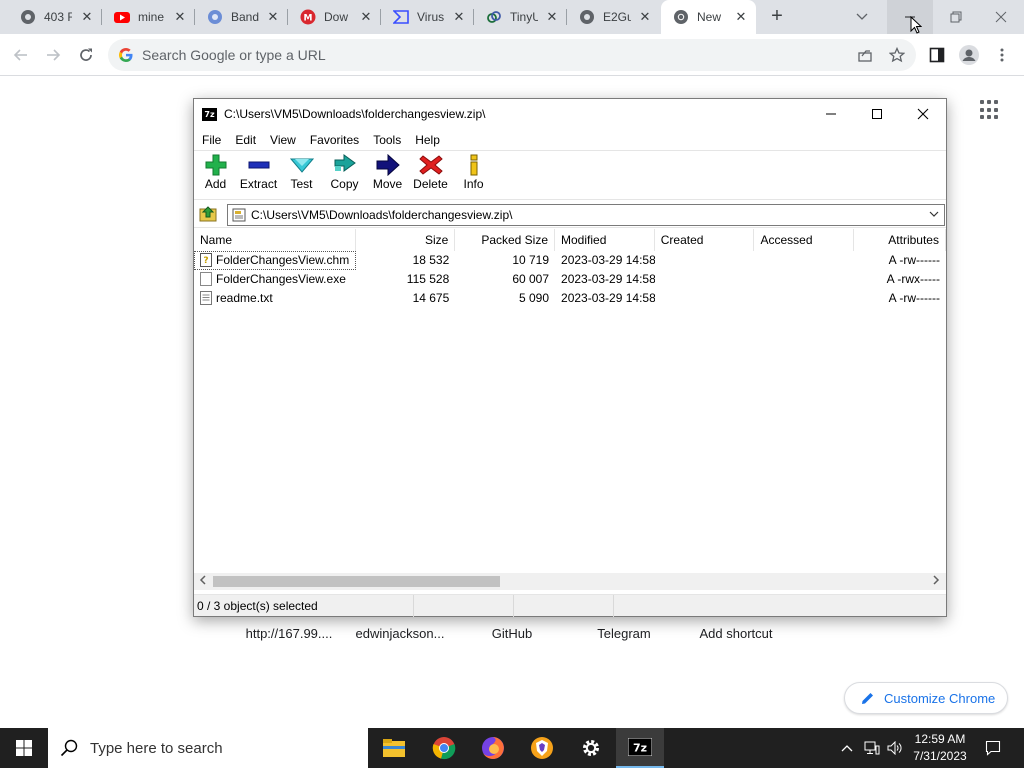 The height and width of the screenshot is (768, 1024). What do you see at coordinates (708, 17) in the screenshot?
I see `tab-new-tab: New ✕` at bounding box center [708, 17].